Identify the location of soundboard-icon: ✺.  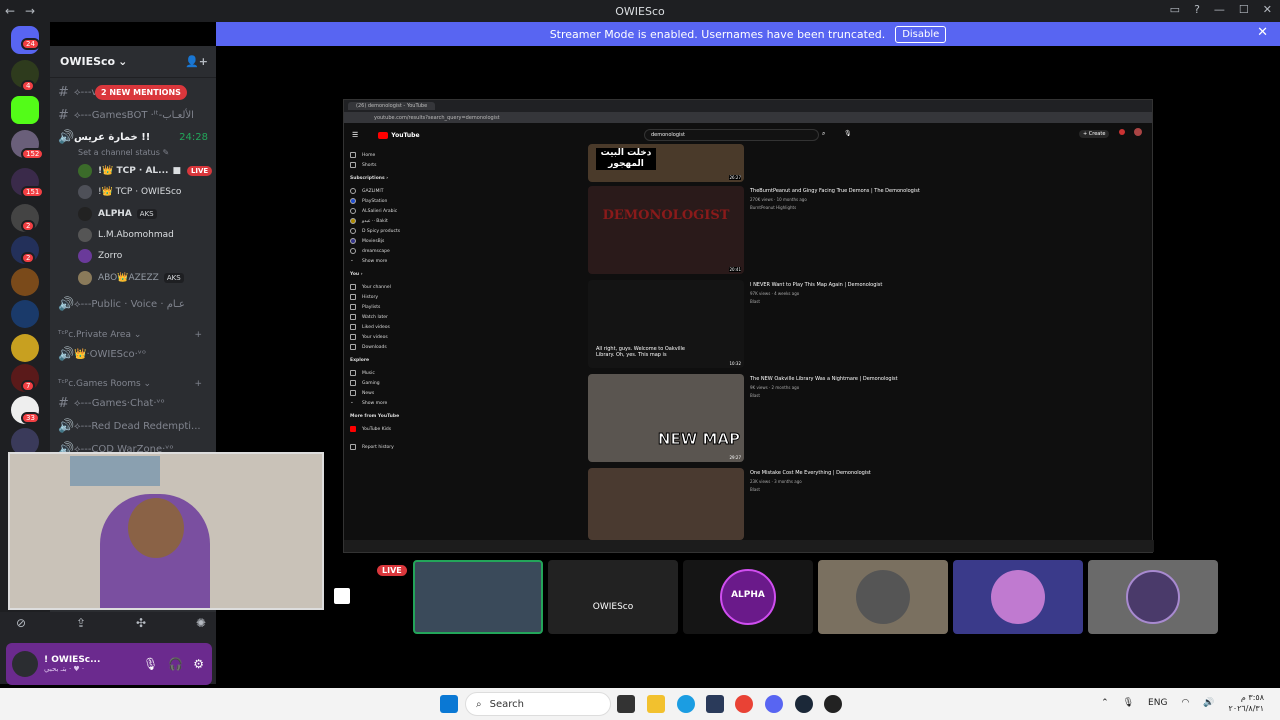
(201, 623).